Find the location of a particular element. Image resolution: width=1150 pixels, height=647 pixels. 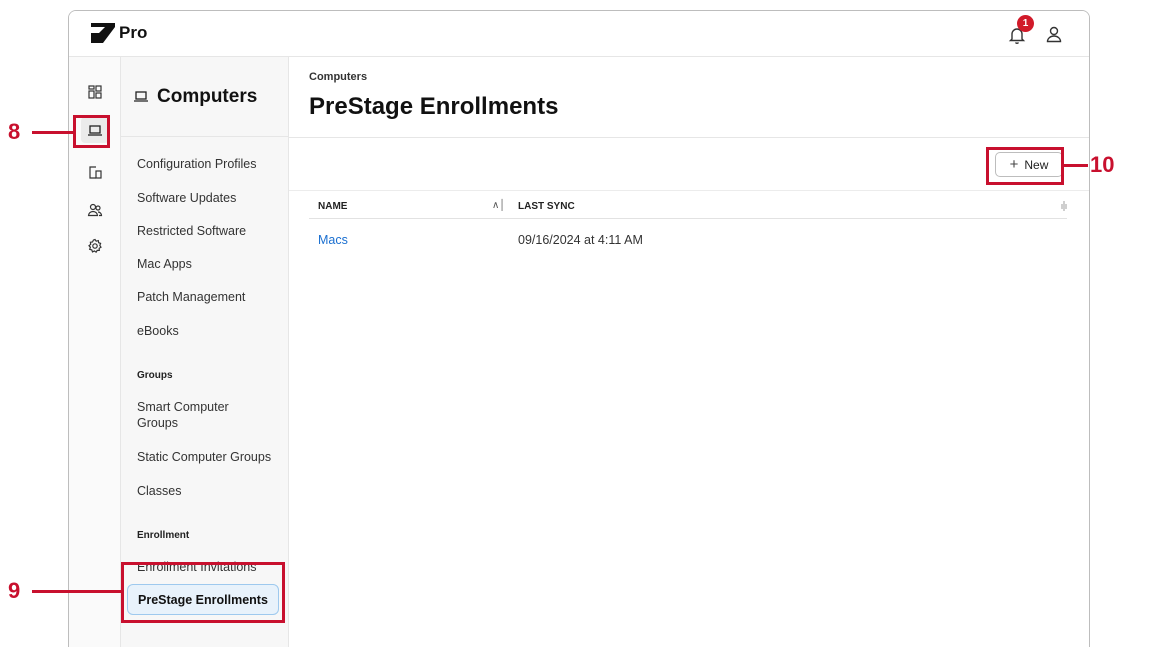

page-title: PreStage Enrollments is located at coordinates (434, 106).